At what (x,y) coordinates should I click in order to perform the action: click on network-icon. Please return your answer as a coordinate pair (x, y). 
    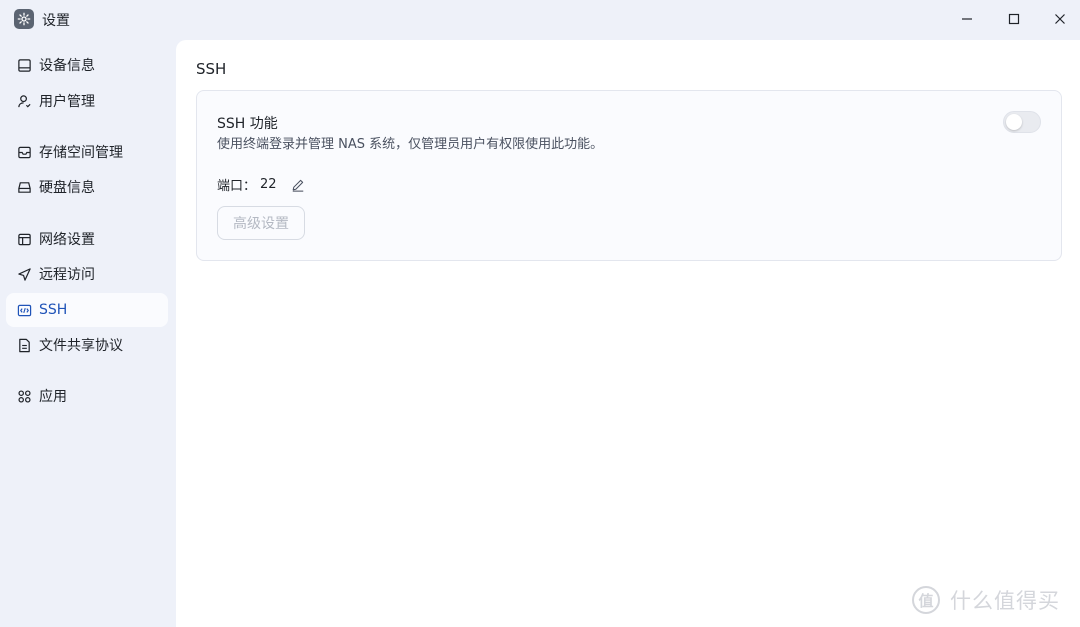
    Looking at the image, I should click on (24, 239).